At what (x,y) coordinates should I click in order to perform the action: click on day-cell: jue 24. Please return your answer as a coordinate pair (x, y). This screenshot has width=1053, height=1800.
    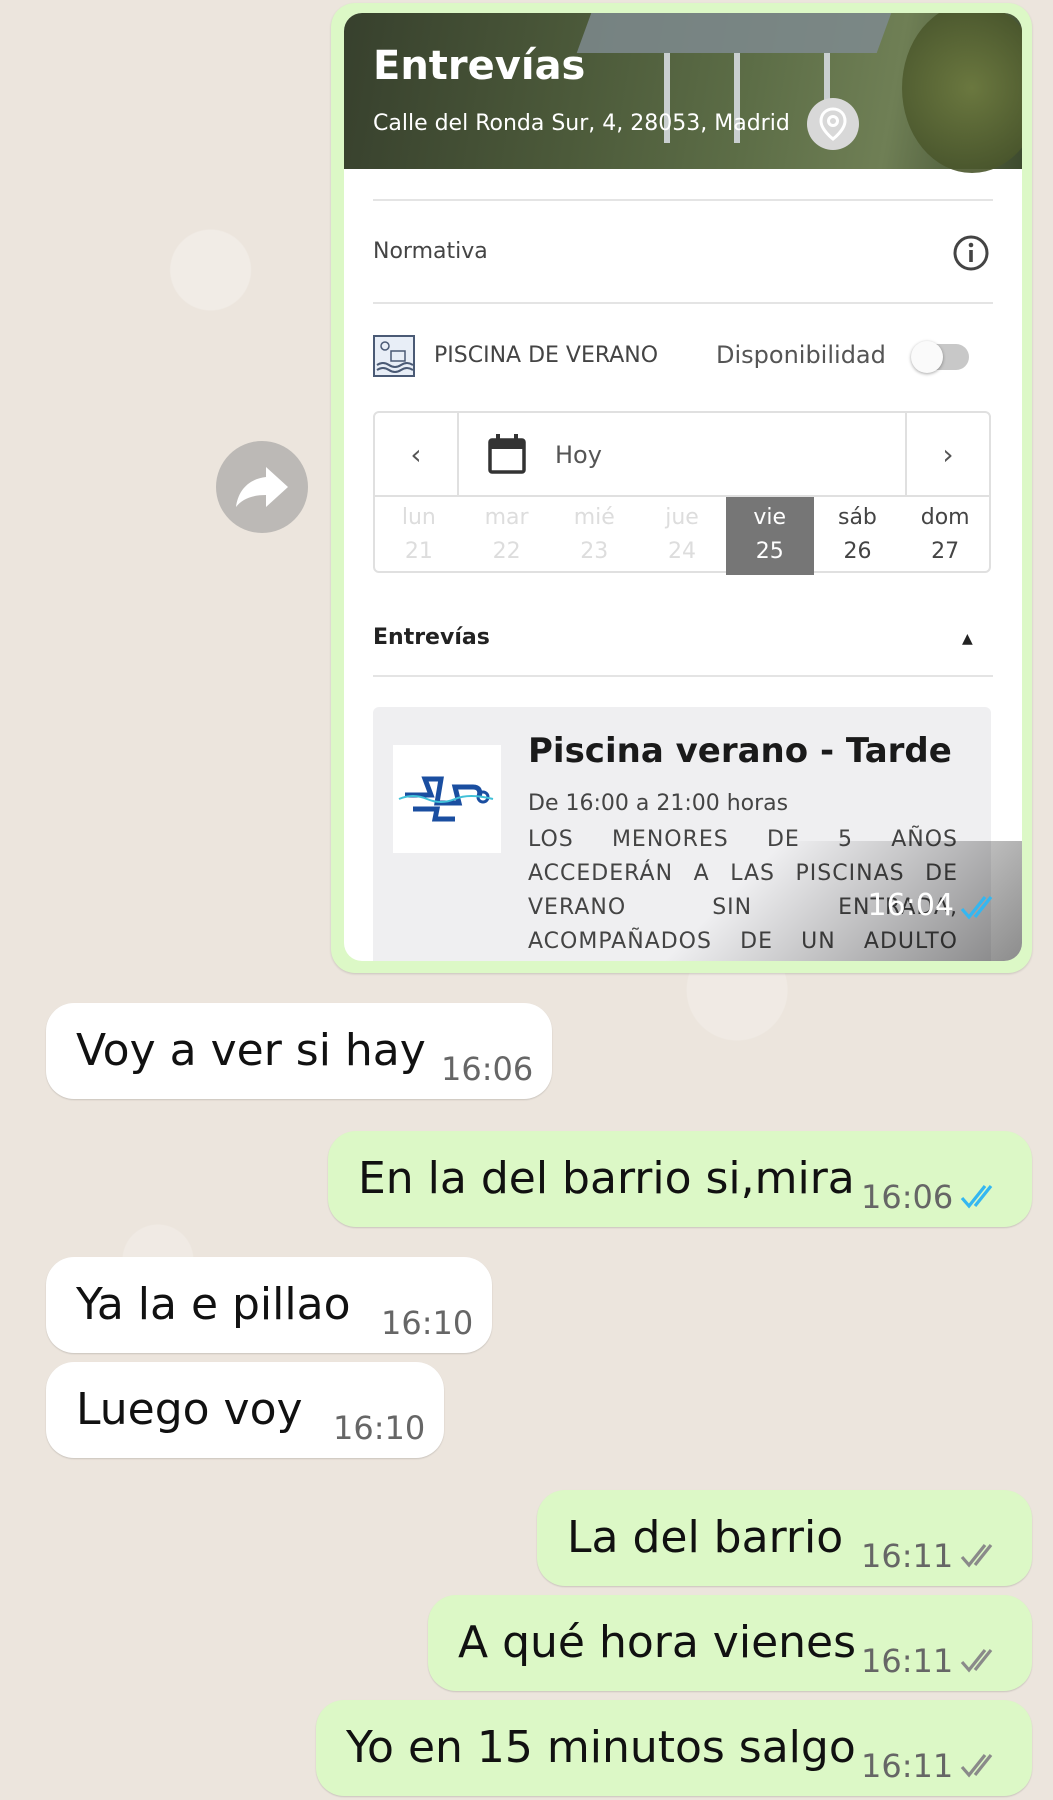
    Looking at the image, I should click on (682, 534).